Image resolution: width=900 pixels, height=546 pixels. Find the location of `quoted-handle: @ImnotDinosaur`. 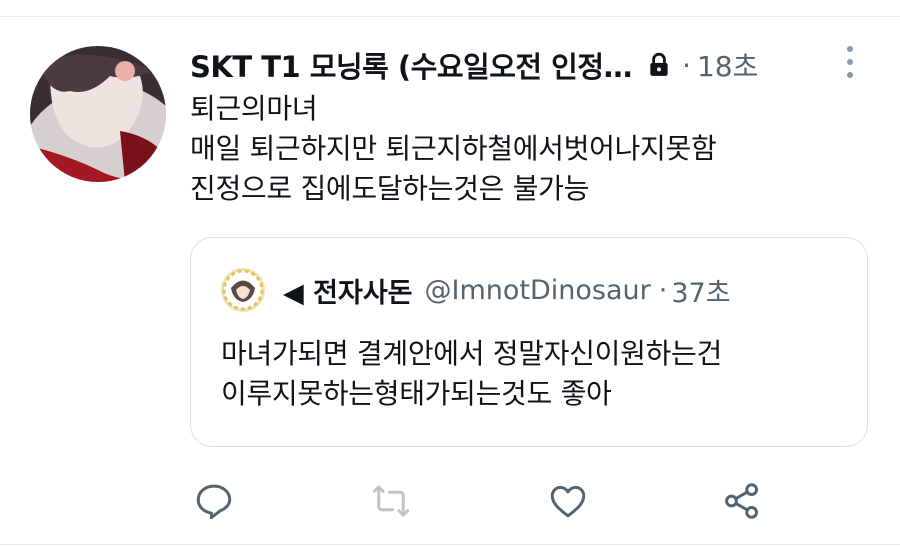

quoted-handle: @ImnotDinosaur is located at coordinates (538, 290).